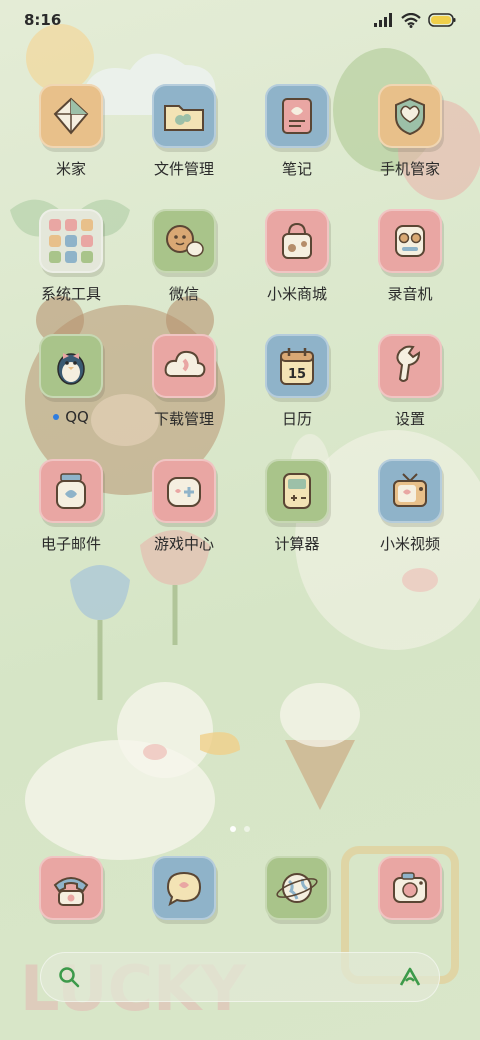 This screenshot has width=480, height=1040. I want to click on app-notes: 笔记, so click(297, 139).